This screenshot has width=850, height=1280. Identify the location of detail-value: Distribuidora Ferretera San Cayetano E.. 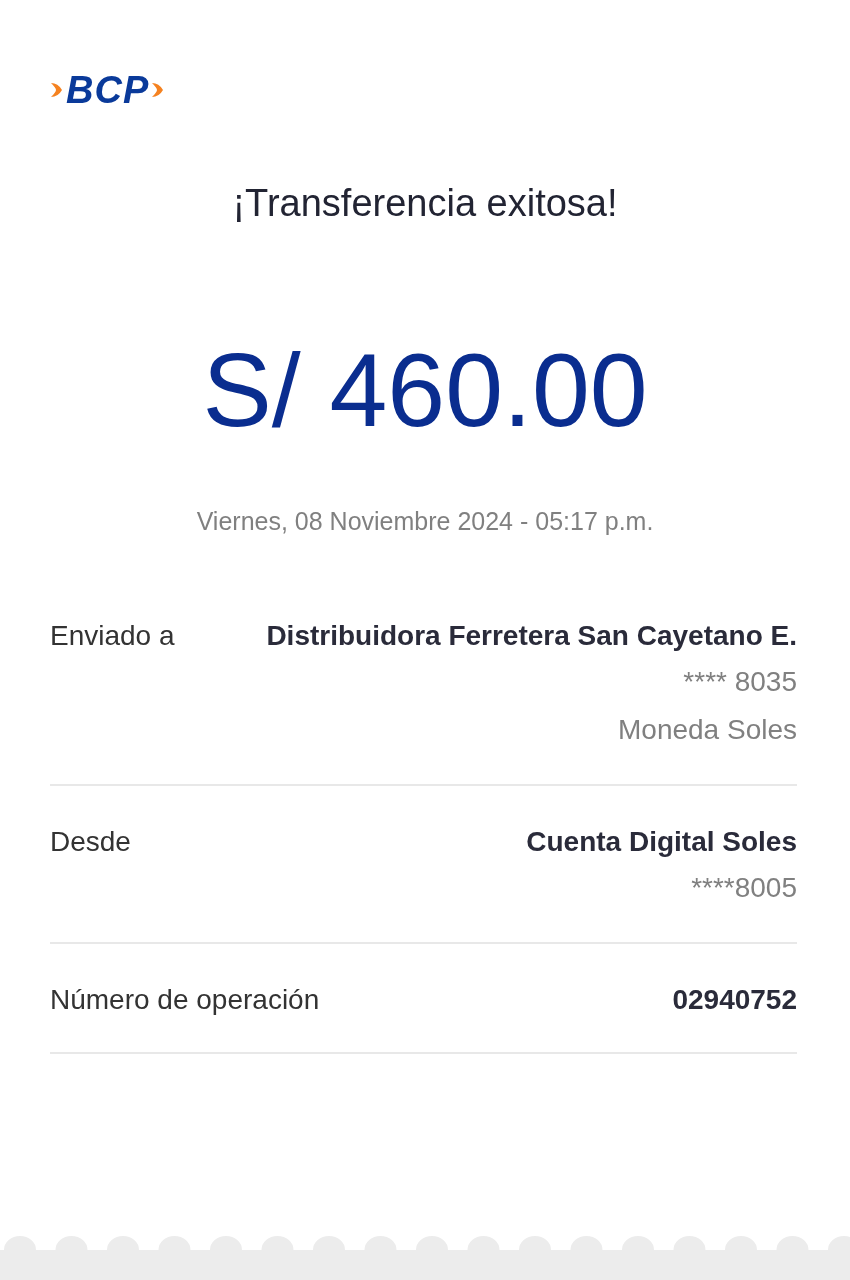
(531, 636).